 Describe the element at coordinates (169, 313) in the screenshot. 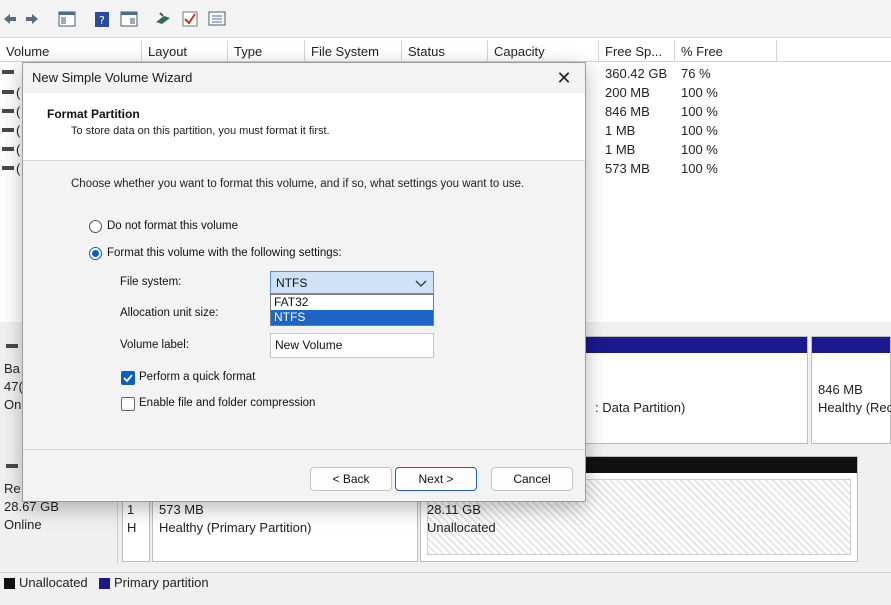

I see `allocation-unit-label: Allocation unit size:` at that location.